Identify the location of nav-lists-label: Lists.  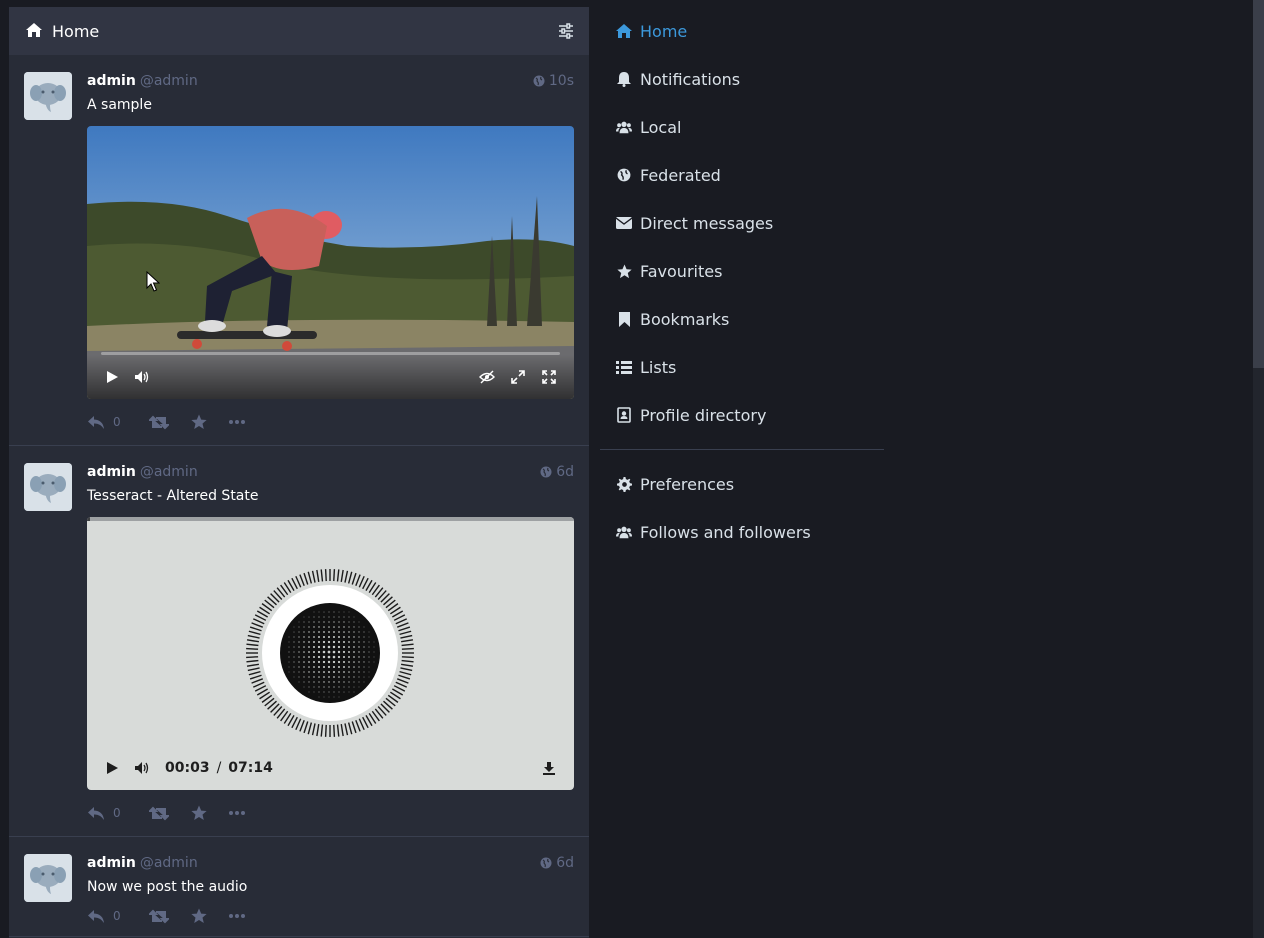
(658, 367).